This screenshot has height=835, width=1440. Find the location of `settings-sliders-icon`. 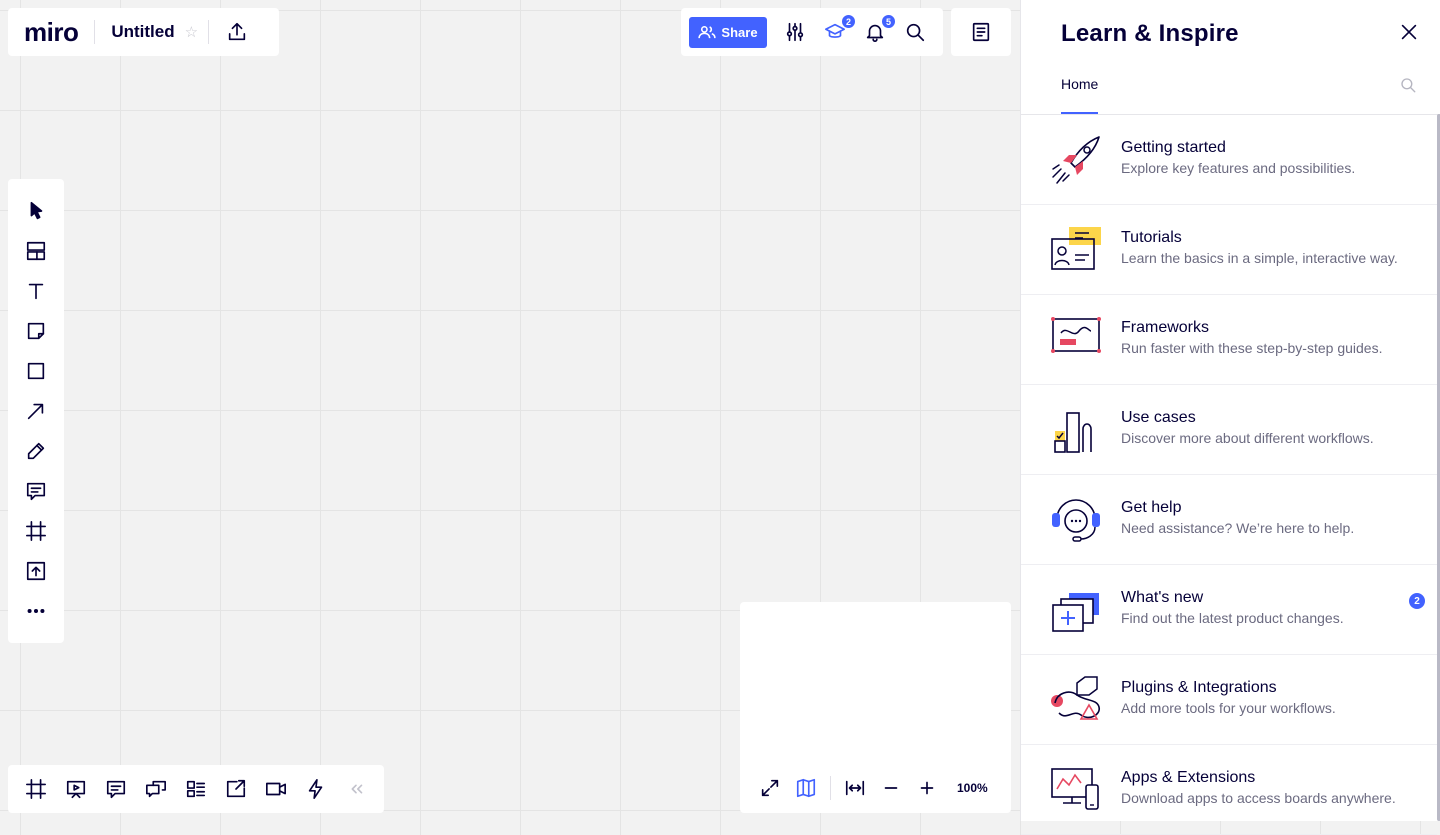

settings-sliders-icon is located at coordinates (795, 32).